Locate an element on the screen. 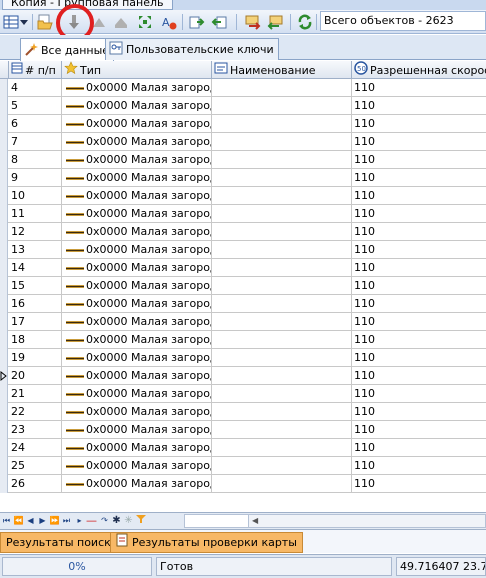 This screenshot has width=486, height=578. scroll-left-arrow-icon: ◀ is located at coordinates (255, 521).